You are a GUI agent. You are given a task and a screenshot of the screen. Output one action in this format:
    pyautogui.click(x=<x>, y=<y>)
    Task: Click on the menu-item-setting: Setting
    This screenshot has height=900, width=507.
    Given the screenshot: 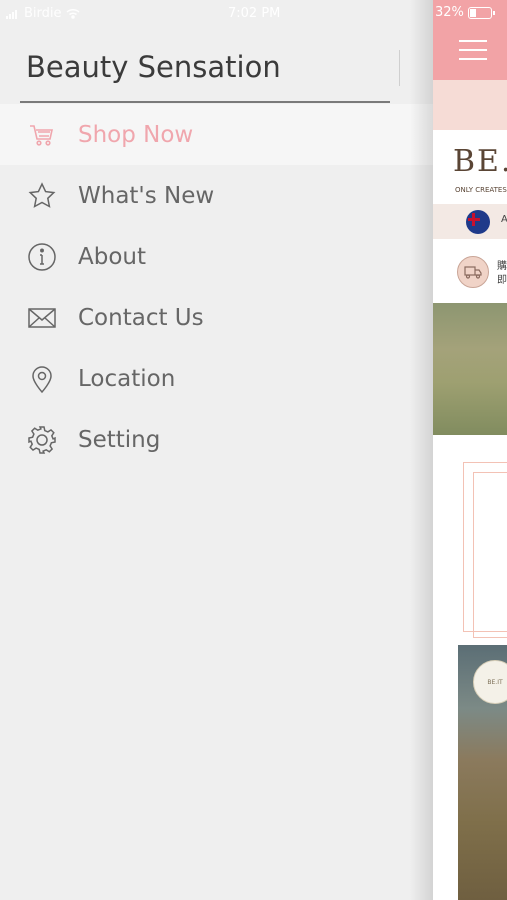 What is the action you would take?
    pyautogui.click(x=216, y=439)
    